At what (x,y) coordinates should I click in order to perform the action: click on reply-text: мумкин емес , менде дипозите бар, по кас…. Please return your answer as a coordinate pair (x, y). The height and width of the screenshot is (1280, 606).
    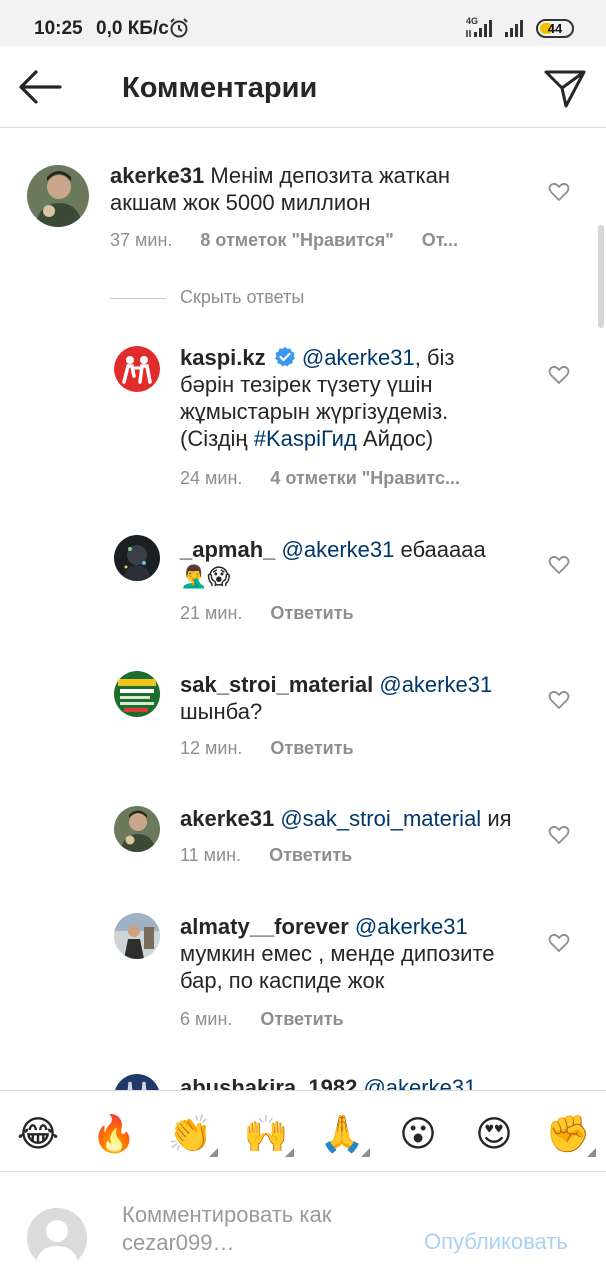
    Looking at the image, I should click on (337, 967).